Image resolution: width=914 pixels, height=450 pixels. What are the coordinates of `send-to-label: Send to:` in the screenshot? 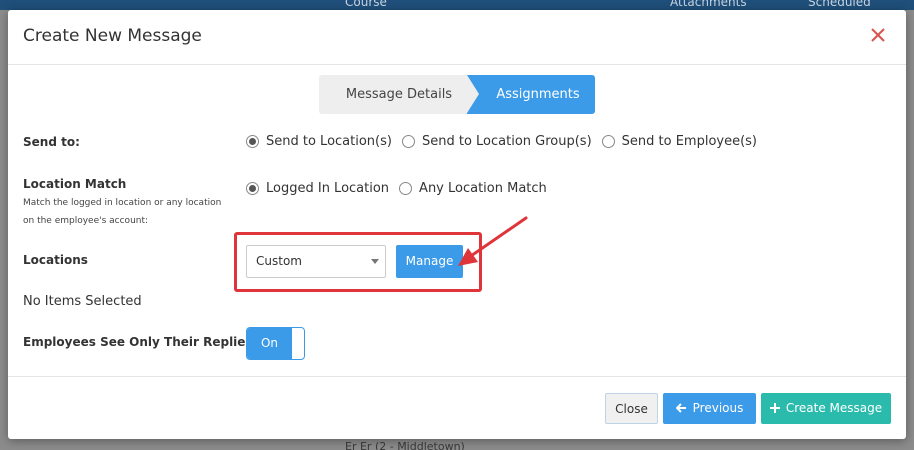 It's located at (51, 142).